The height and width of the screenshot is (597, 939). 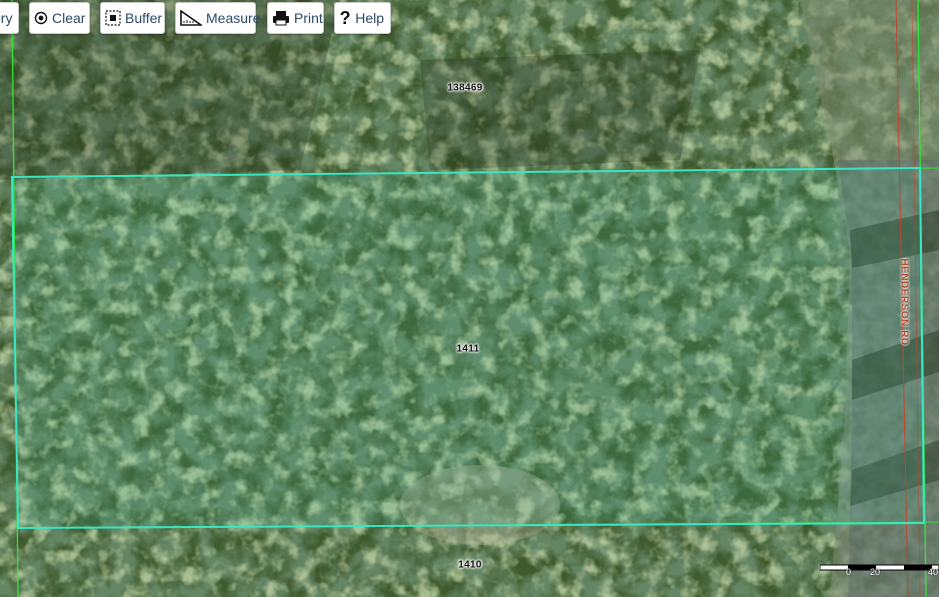 What do you see at coordinates (144, 18) in the screenshot?
I see `buffer-label: Buffer` at bounding box center [144, 18].